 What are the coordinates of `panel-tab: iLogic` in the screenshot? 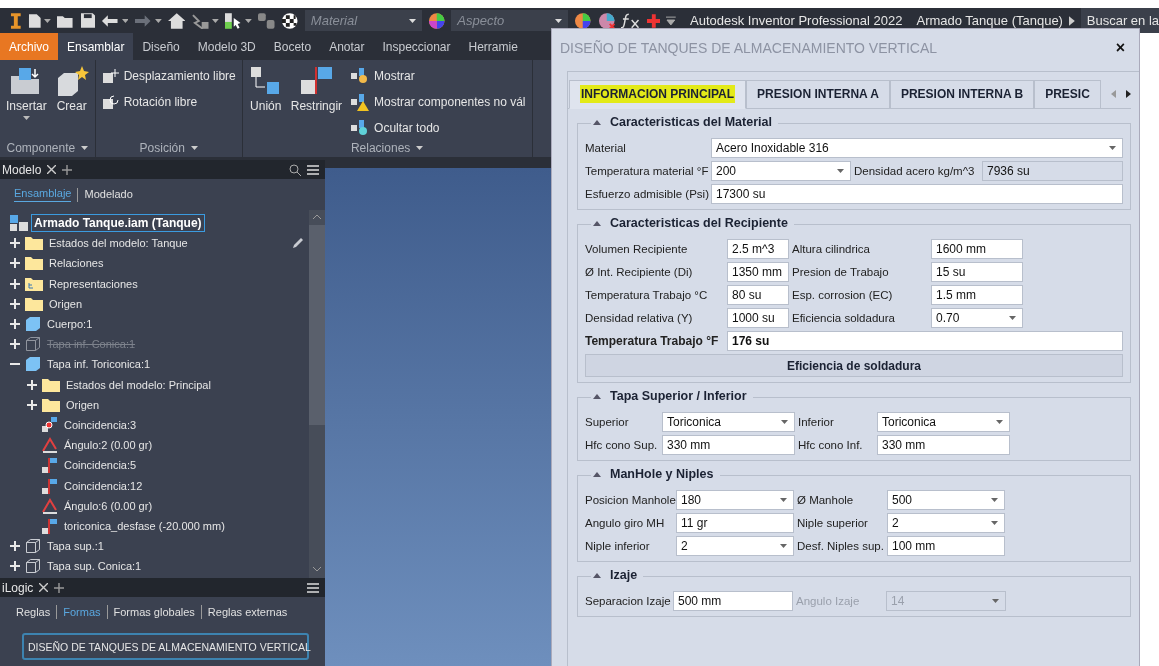 It's located at (18, 587).